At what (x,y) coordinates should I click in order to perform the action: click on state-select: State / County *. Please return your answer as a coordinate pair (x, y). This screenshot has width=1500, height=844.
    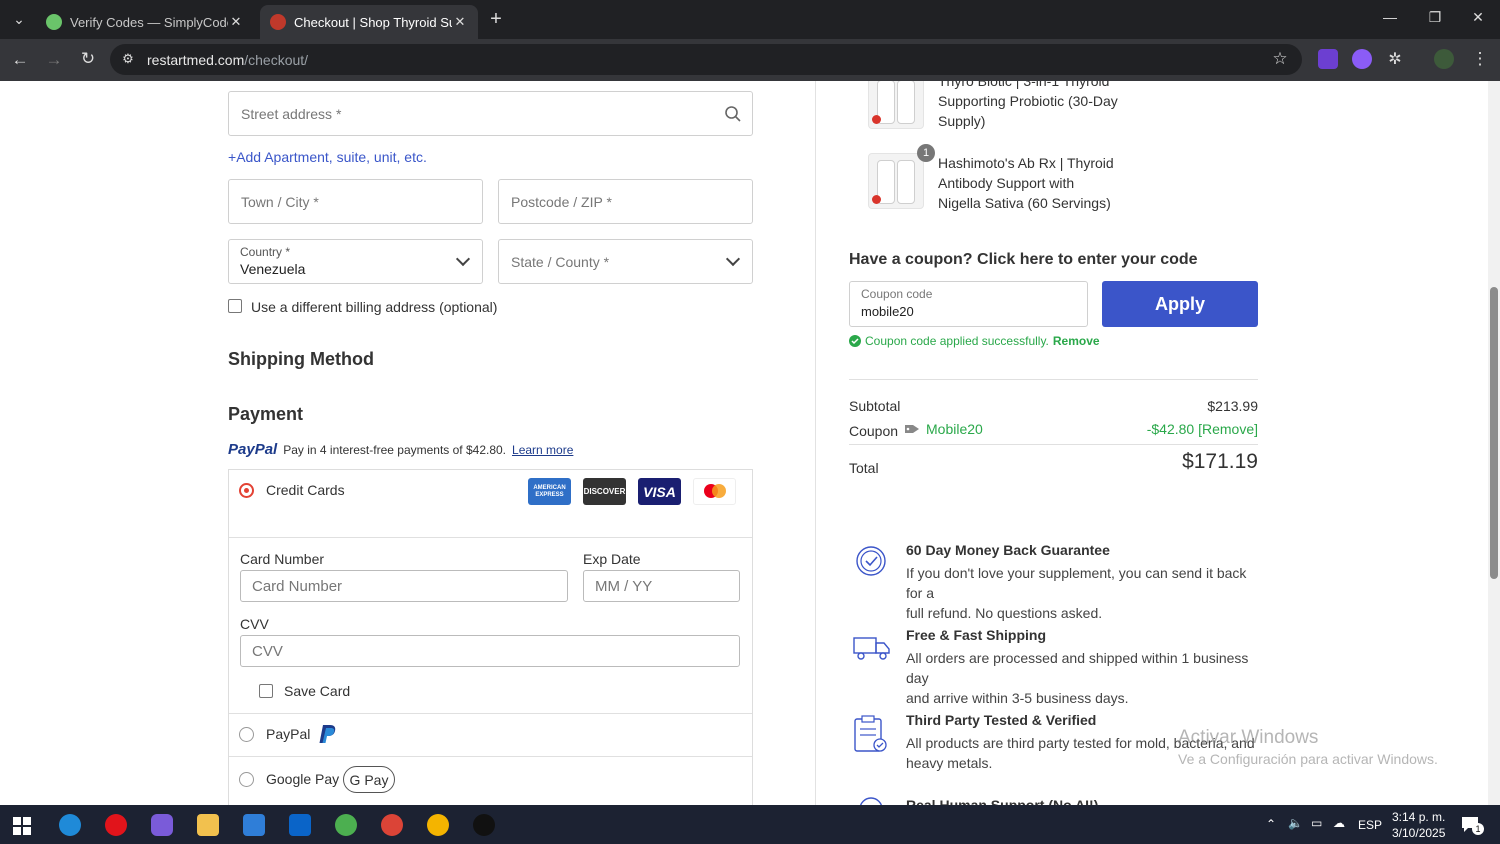
    Looking at the image, I should click on (625, 261).